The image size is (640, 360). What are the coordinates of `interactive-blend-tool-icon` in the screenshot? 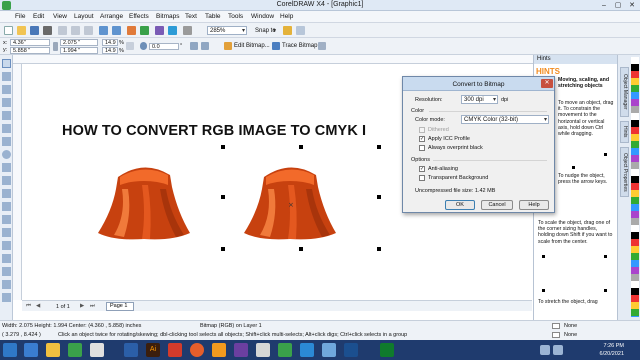 It's located at (6, 245).